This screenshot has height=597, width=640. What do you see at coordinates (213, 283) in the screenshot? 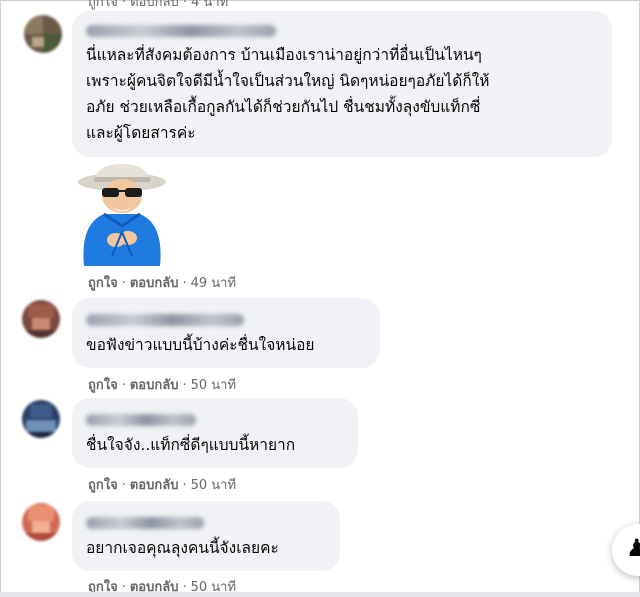
I see `comment-time: 49 นาที` at bounding box center [213, 283].